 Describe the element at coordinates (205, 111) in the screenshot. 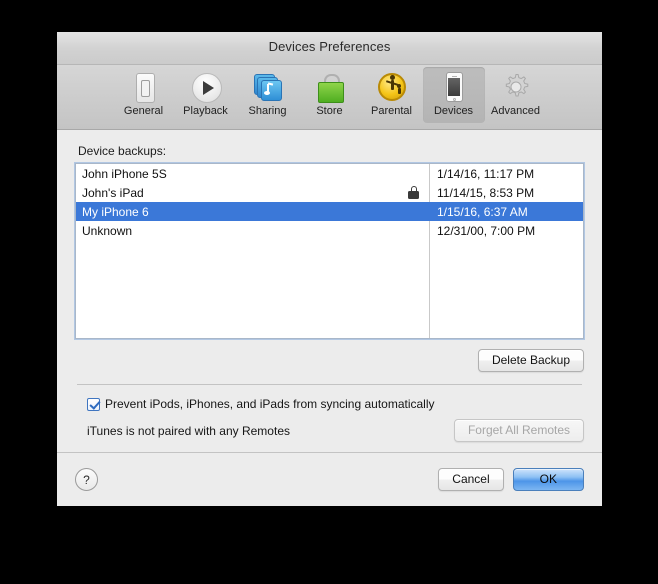

I see `toolbar-label-playback: Playback` at that location.